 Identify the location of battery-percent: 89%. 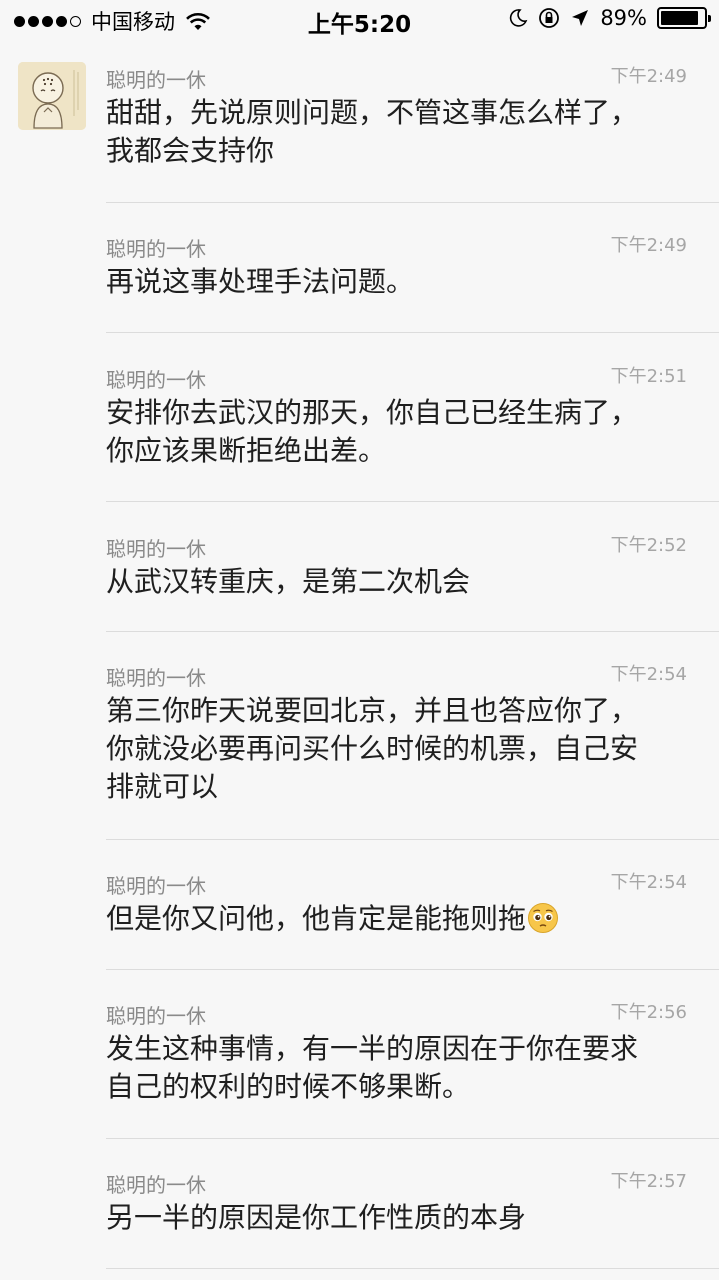
(623, 18).